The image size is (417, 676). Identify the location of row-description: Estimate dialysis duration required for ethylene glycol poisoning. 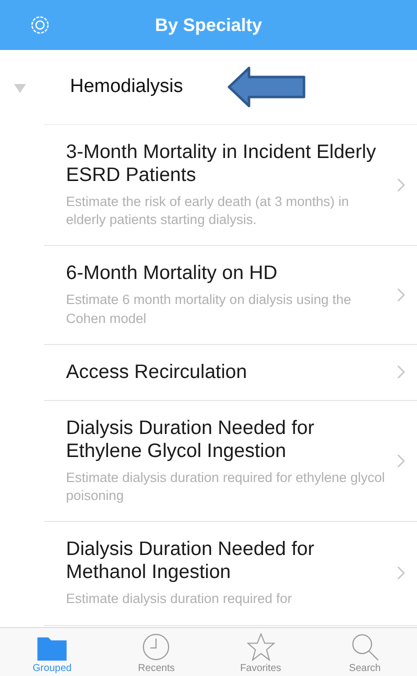
(226, 487).